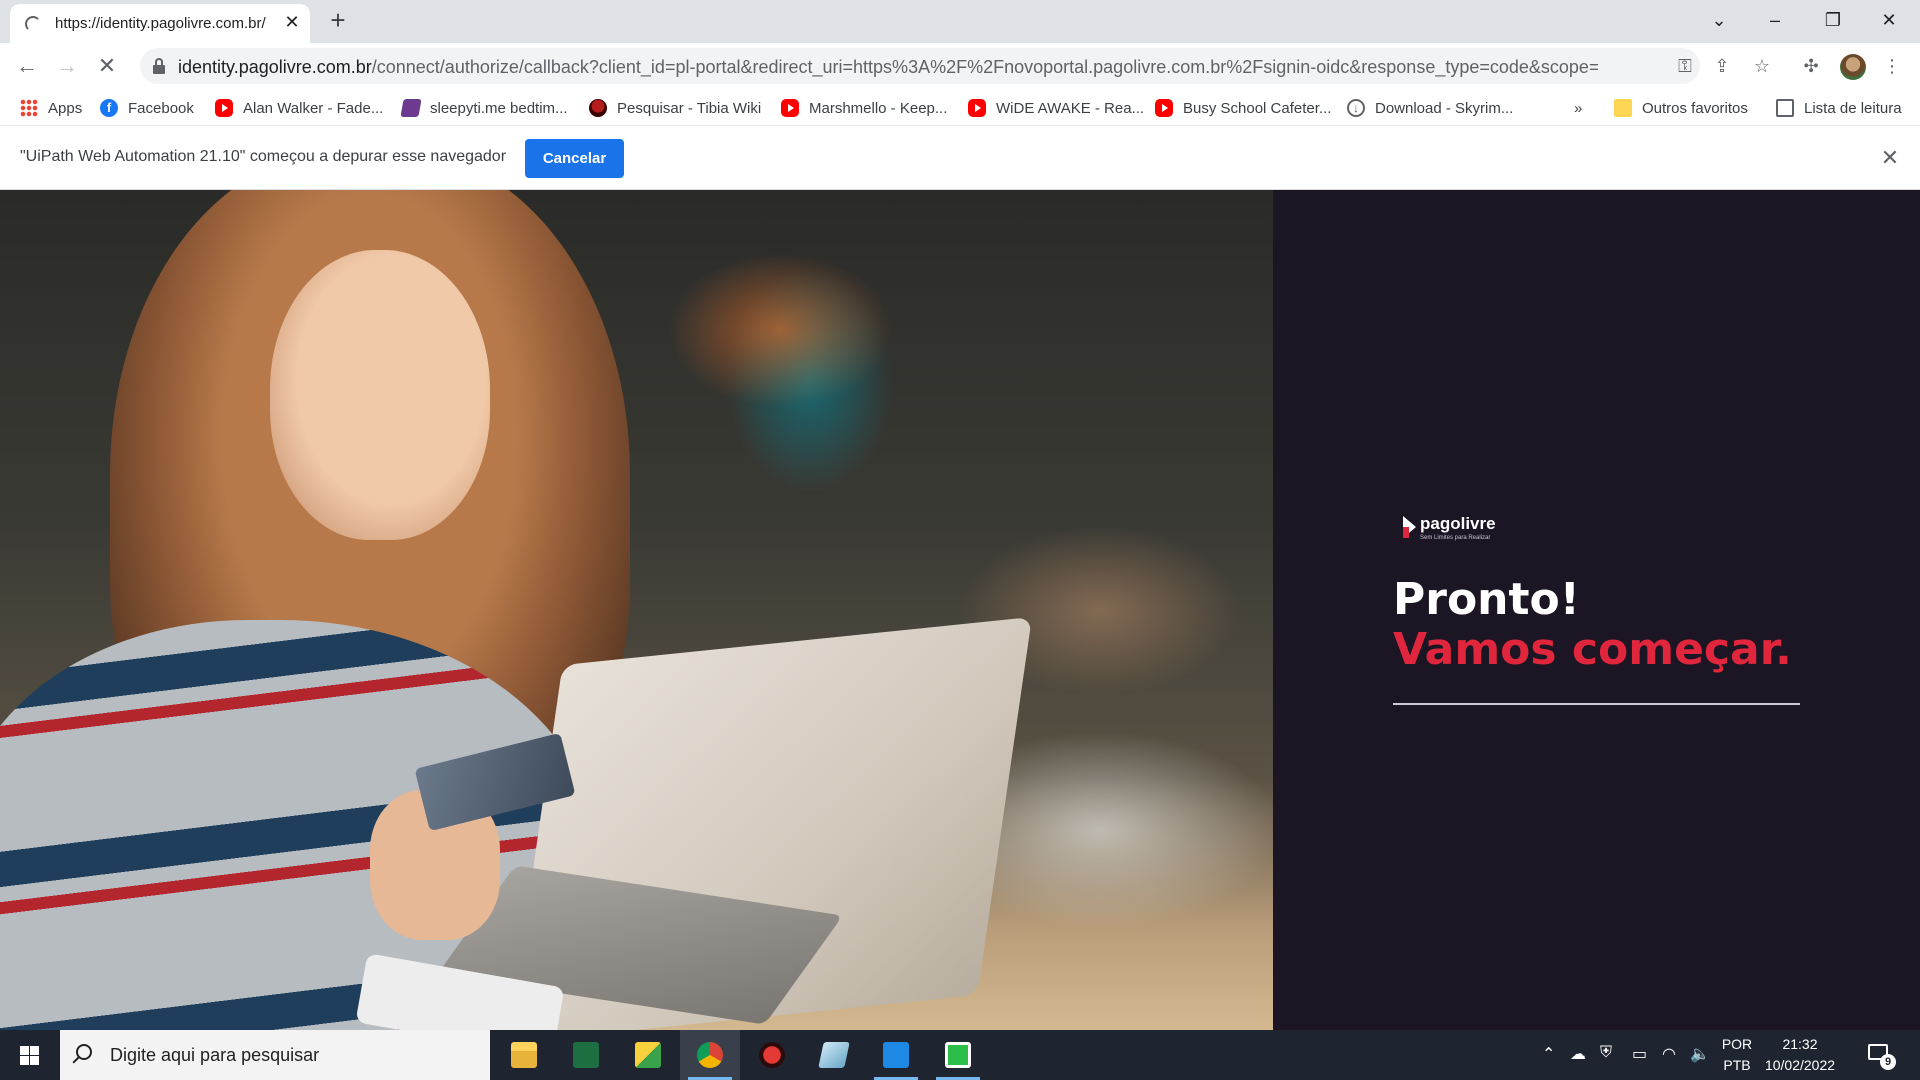 The image size is (1920, 1080). I want to click on cancel-debugging-button: Cancelar, so click(574, 158).